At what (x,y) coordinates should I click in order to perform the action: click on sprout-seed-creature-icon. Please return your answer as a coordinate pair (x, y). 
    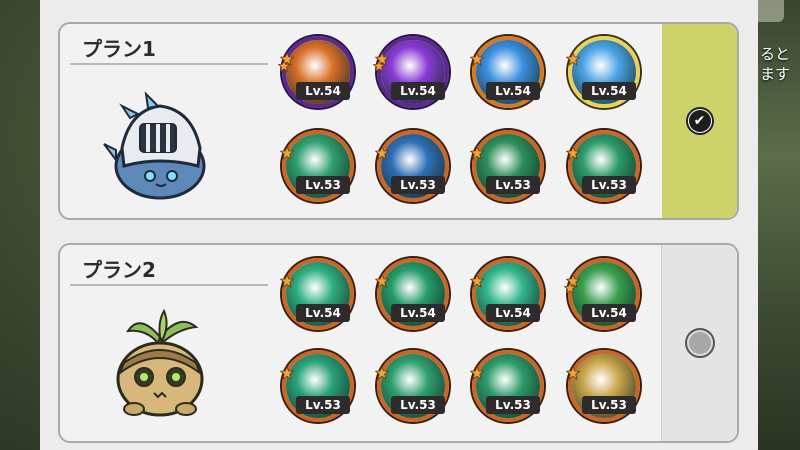
    Looking at the image, I should click on (160, 362).